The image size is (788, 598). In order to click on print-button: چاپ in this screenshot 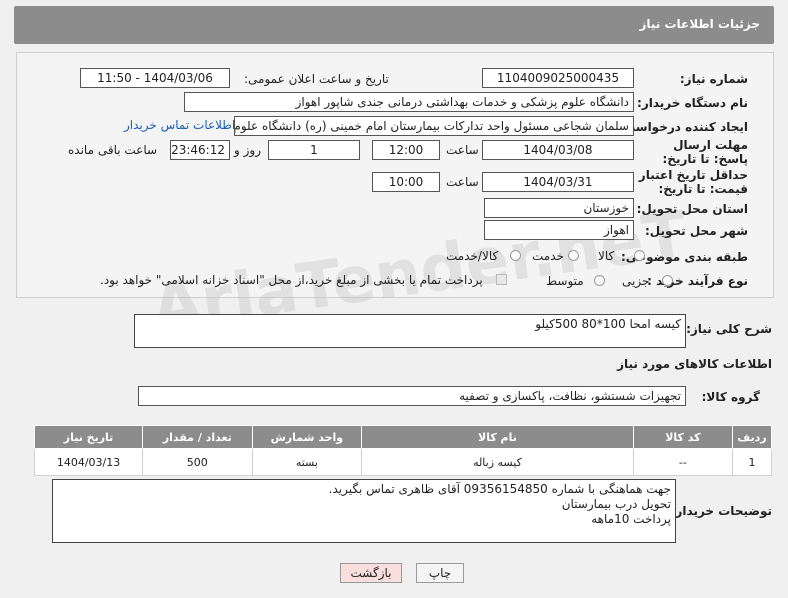, I will do `click(440, 573)`.